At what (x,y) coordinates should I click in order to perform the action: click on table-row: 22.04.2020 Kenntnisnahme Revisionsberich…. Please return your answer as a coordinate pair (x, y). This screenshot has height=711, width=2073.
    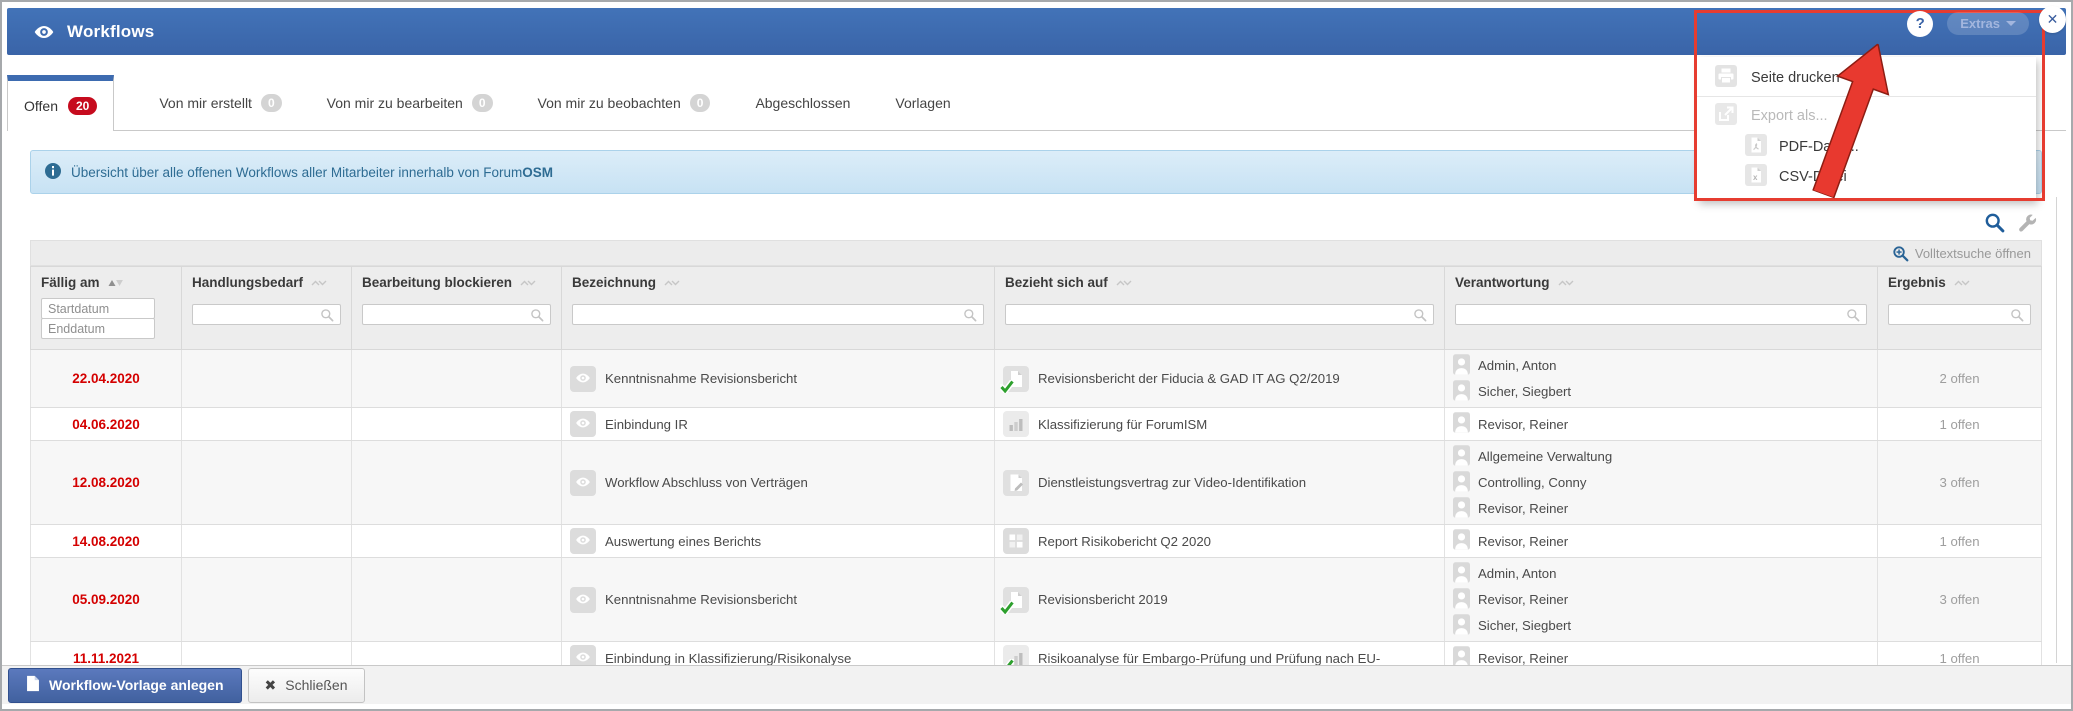
    Looking at the image, I should click on (1036, 379).